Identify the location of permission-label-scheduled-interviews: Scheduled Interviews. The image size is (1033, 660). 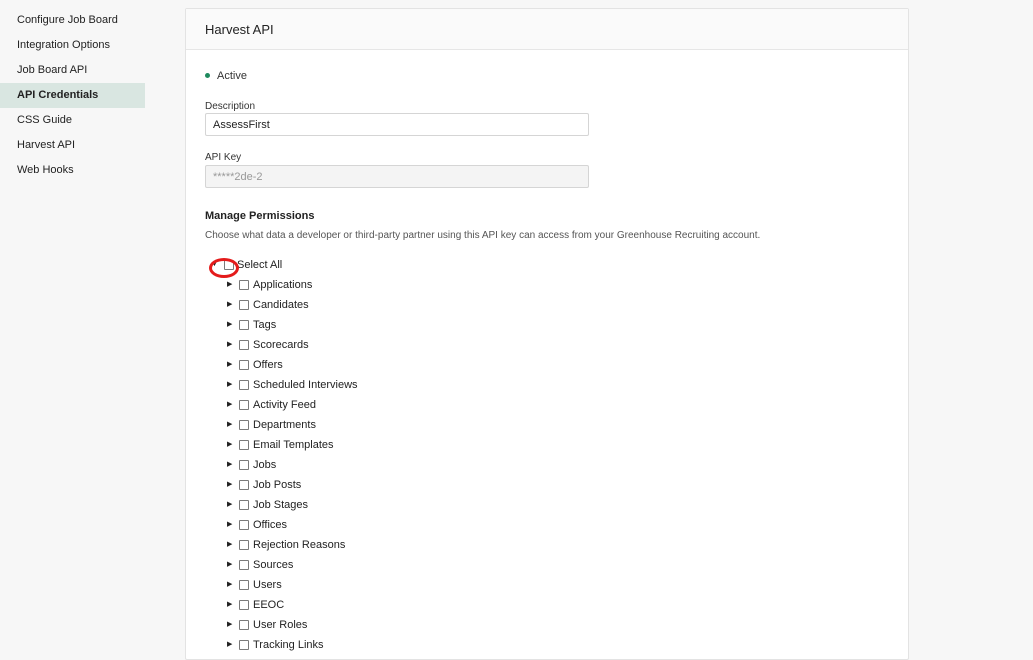
(305, 385).